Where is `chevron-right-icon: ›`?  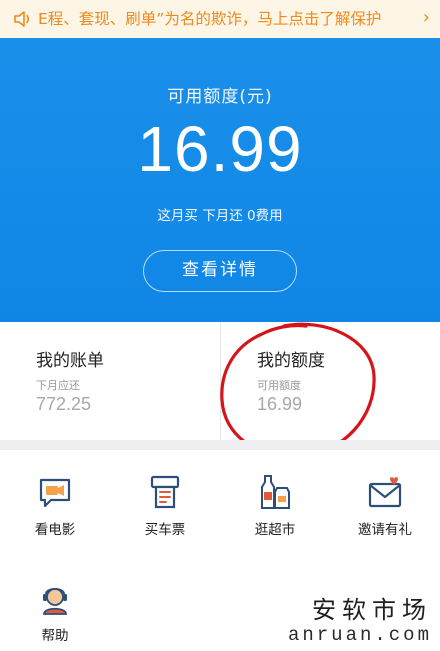 chevron-right-icon: › is located at coordinates (426, 18).